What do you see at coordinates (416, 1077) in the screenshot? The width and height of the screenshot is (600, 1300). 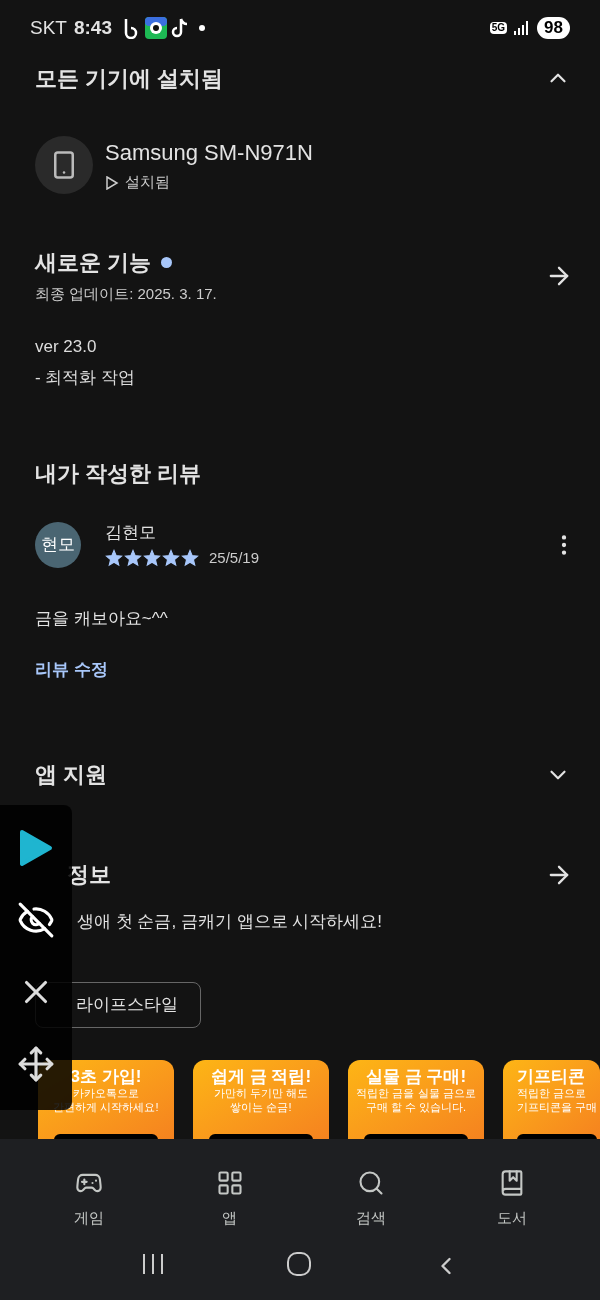 I see `screenshot-title: 실물 금 구매!` at bounding box center [416, 1077].